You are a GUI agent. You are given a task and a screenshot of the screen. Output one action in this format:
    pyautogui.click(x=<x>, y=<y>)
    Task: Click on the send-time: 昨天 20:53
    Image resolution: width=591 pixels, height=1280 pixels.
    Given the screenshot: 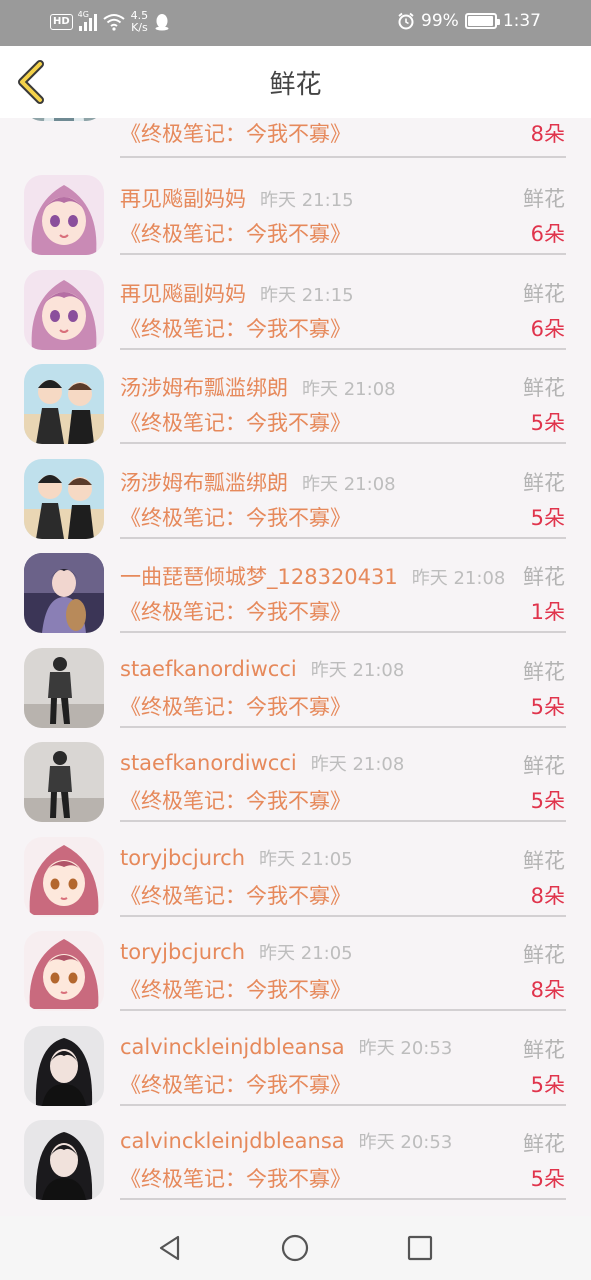 What is the action you would take?
    pyautogui.click(x=405, y=1142)
    